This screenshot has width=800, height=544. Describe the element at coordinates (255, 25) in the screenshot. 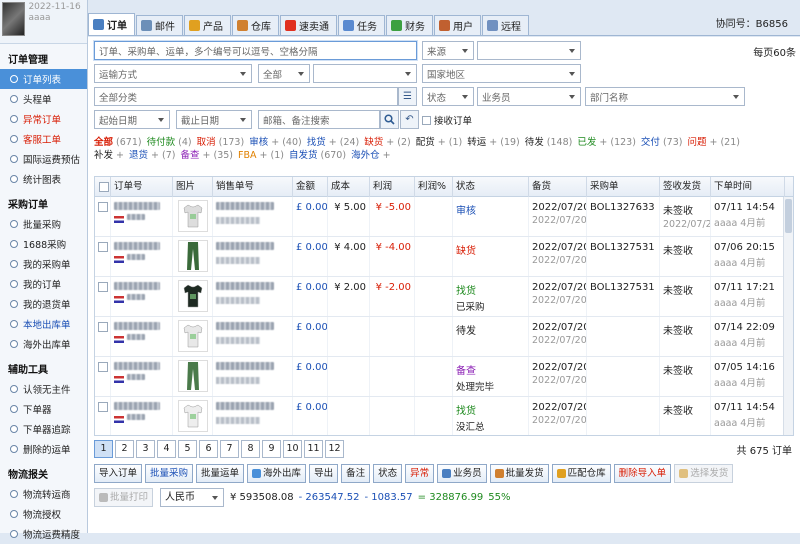

I see `tab-仓库: 仓库` at that location.